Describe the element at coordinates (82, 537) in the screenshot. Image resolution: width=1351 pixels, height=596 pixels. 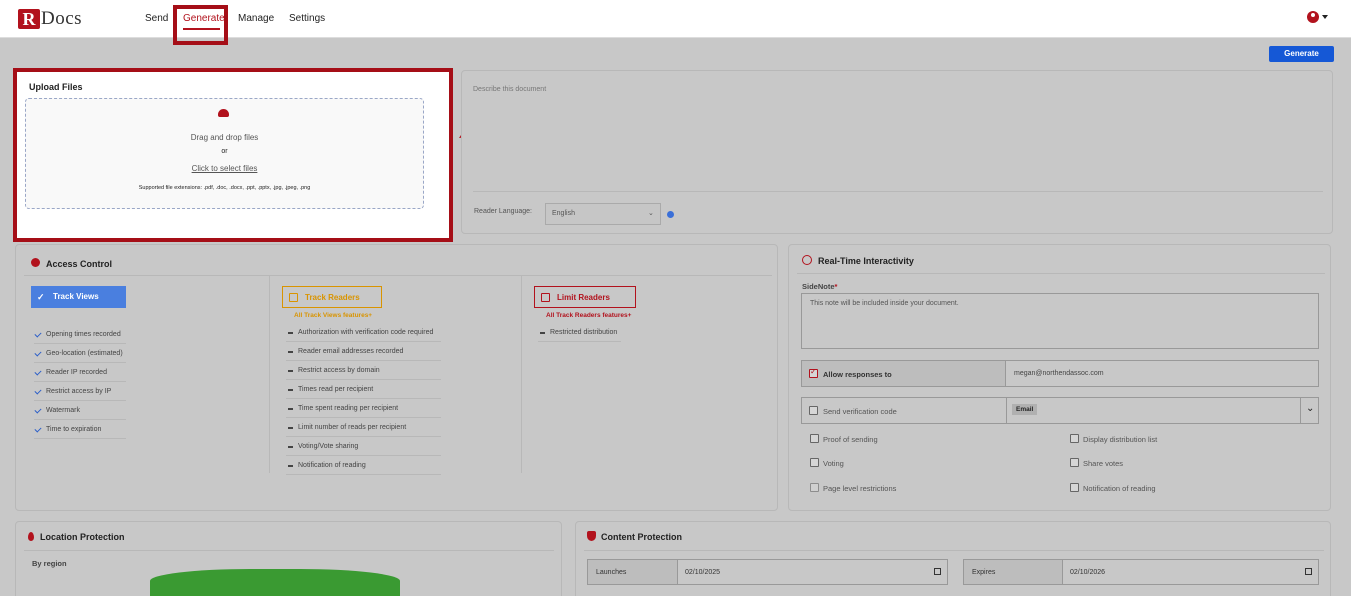
I see `location-protection-title: Location Protection` at that location.